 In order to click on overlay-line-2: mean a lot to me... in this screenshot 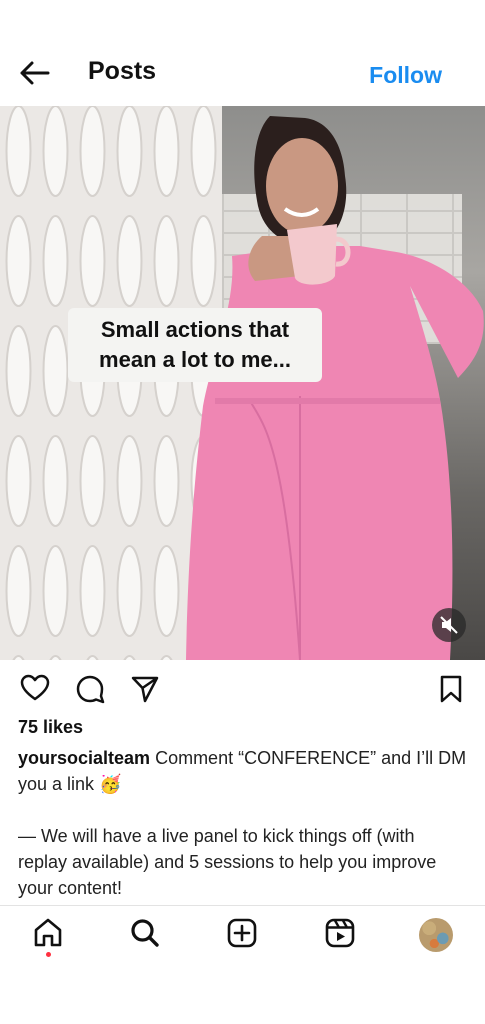, I will do `click(195, 359)`.